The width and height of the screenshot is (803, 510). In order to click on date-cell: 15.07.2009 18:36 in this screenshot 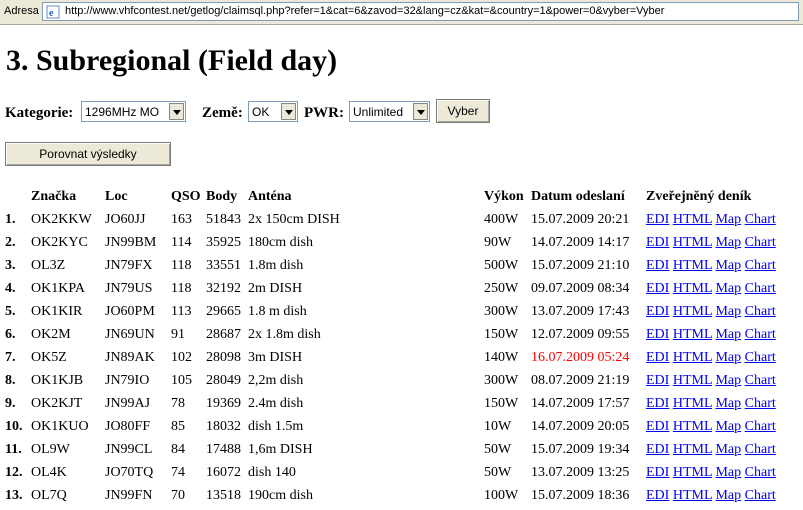, I will do `click(580, 495)`.